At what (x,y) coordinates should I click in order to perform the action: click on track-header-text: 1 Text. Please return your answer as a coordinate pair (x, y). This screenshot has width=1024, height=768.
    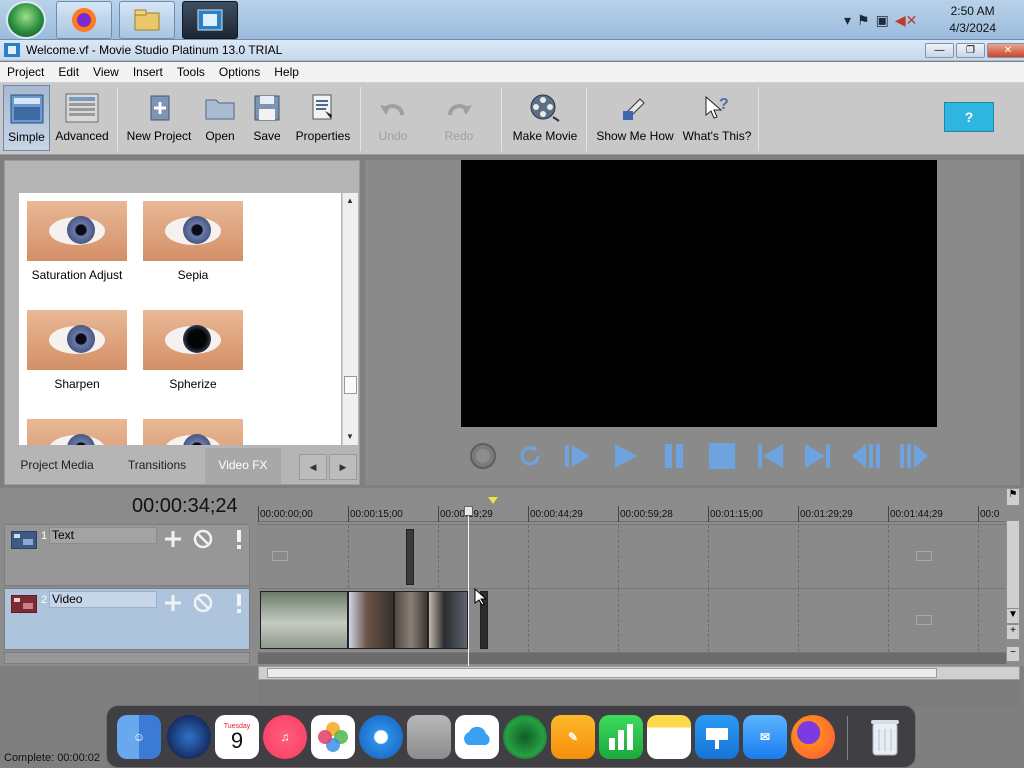
    Looking at the image, I should click on (127, 555).